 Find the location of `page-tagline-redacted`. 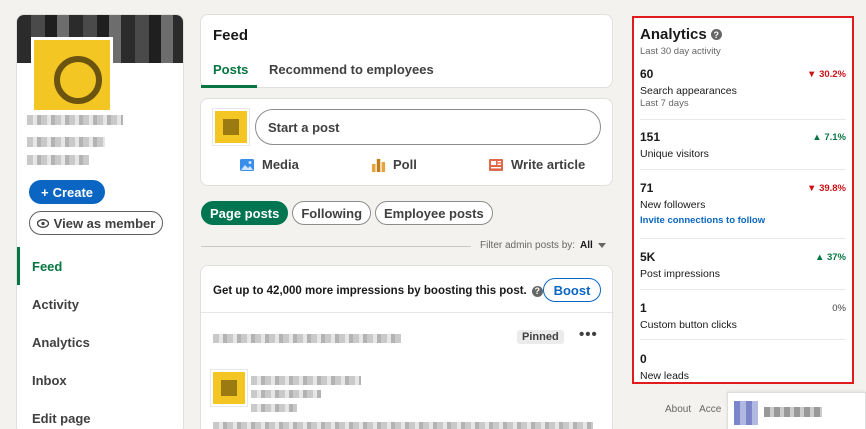

page-tagline-redacted is located at coordinates (66, 142).